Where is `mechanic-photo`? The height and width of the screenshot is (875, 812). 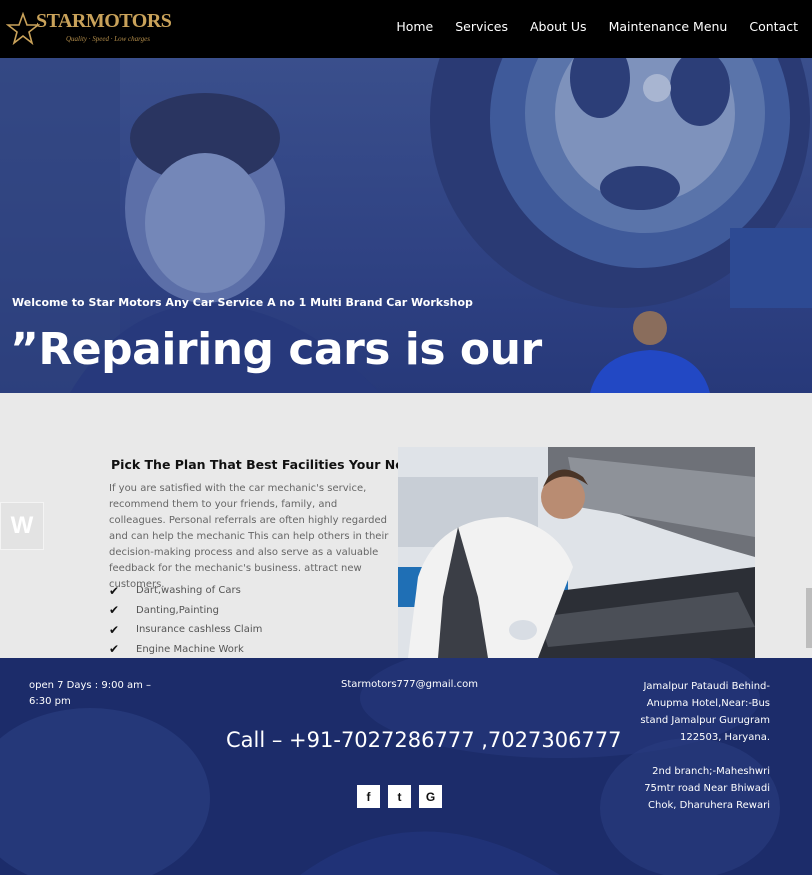 mechanic-photo is located at coordinates (576, 552).